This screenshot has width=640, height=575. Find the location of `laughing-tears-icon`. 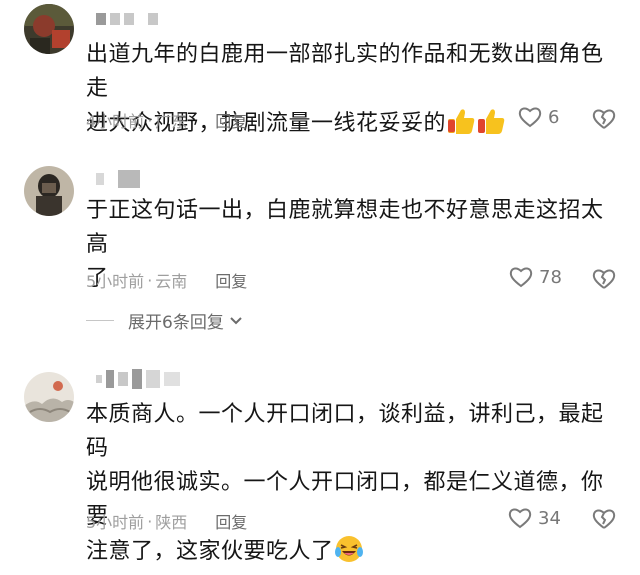

laughing-tears-icon is located at coordinates (349, 554).